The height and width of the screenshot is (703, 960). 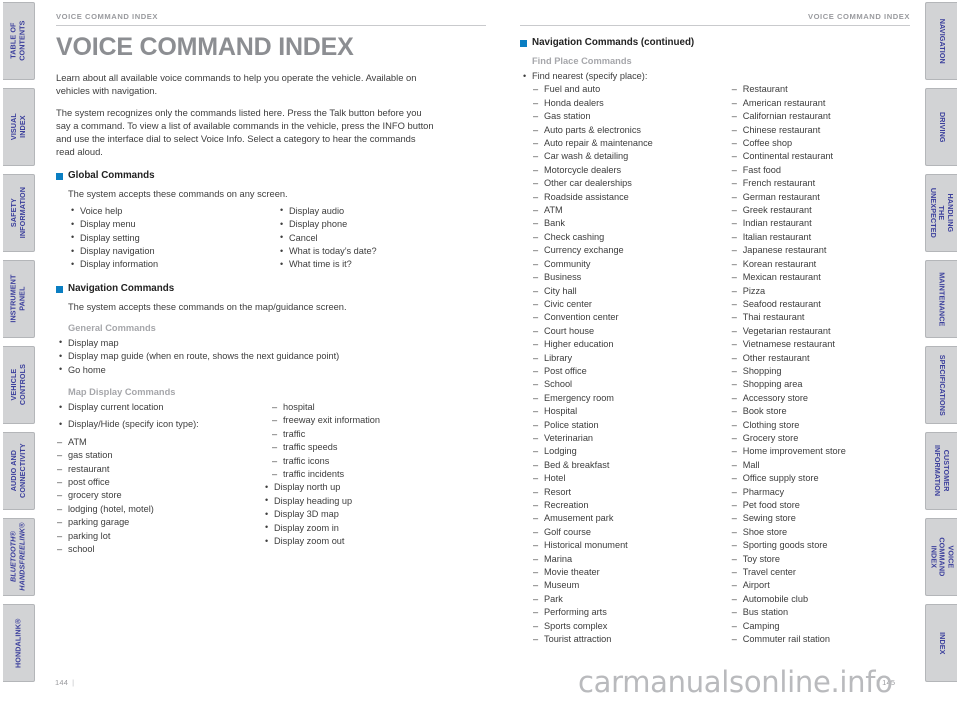 What do you see at coordinates (820, 506) in the screenshot?
I see `list-item: Pet food store` at bounding box center [820, 506].